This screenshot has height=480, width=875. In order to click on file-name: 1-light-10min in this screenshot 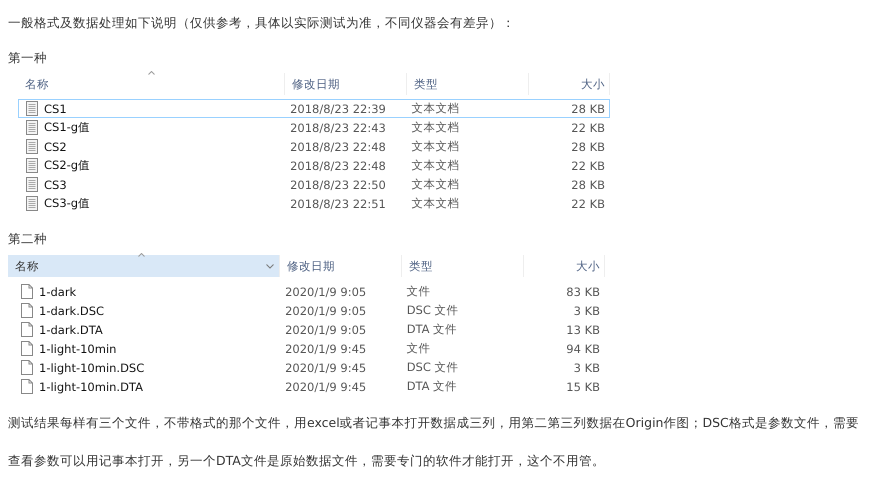, I will do `click(77, 349)`.